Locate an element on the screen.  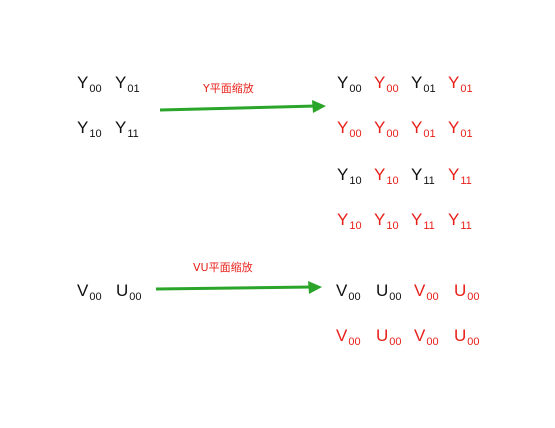
vu-plane-arrow-shaft is located at coordinates (234, 288).